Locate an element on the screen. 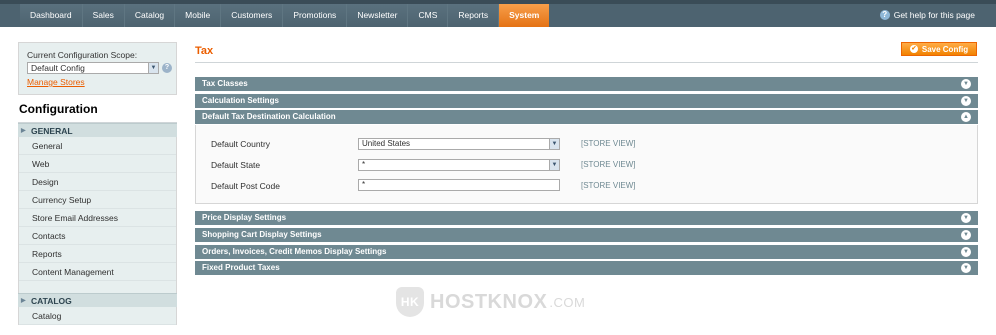 The image size is (996, 335). sidebar-item-store-email-addresses: Store Email Addresses is located at coordinates (97, 218).